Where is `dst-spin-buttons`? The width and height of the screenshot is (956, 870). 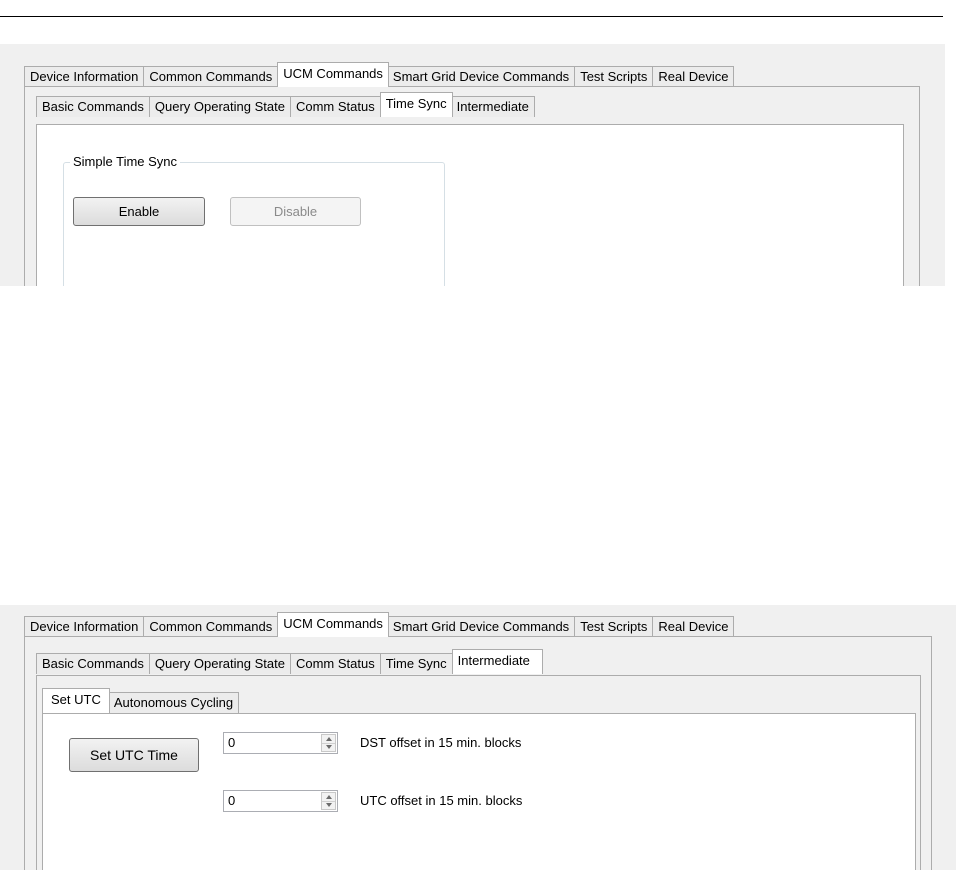
dst-spin-buttons is located at coordinates (328, 743).